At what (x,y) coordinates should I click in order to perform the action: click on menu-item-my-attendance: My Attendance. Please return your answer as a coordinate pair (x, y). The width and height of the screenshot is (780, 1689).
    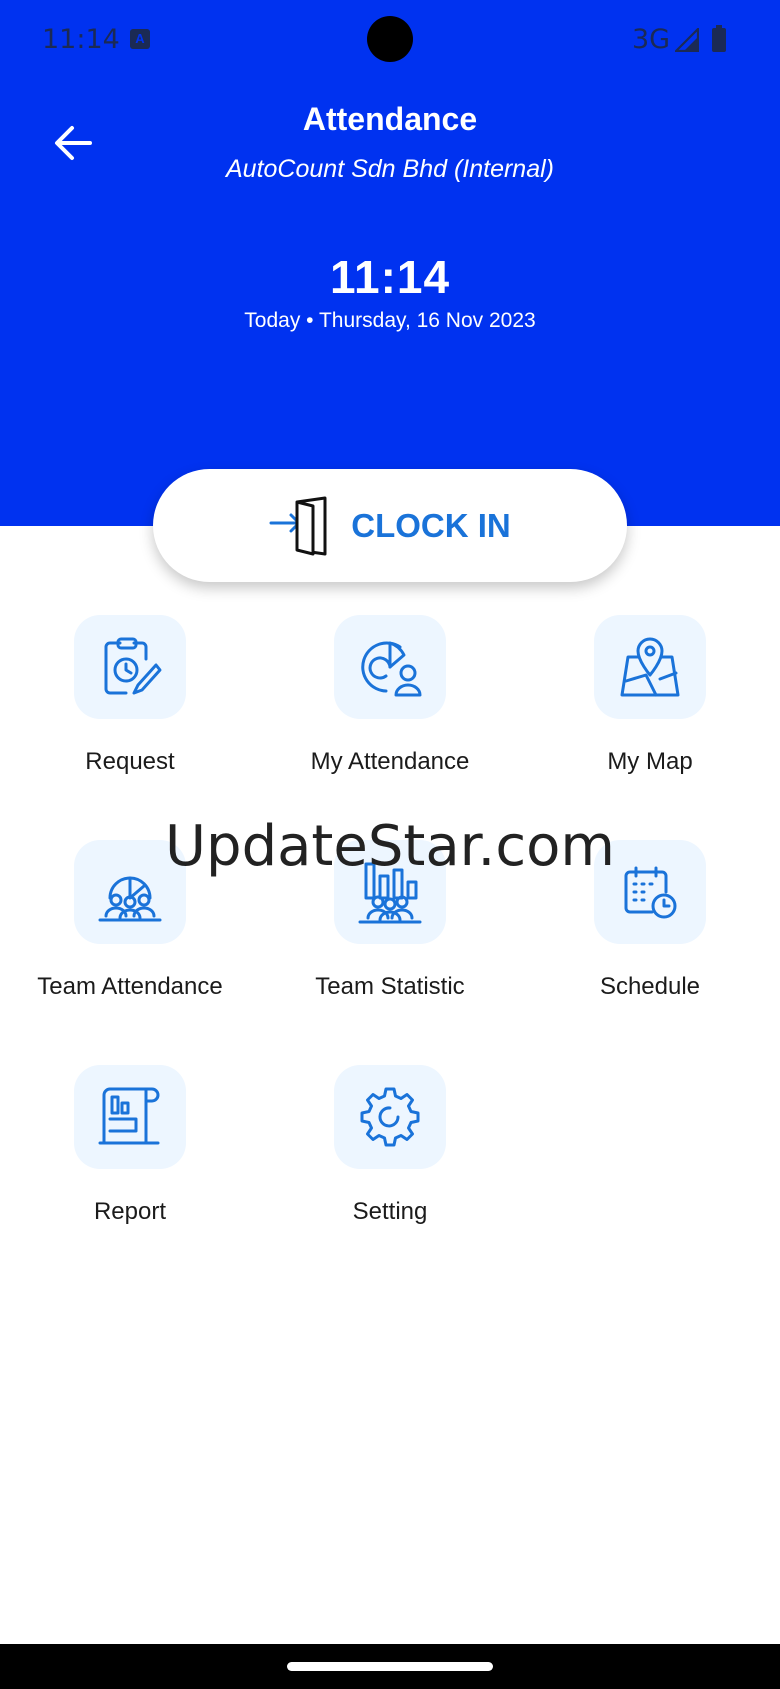
    Looking at the image, I should click on (390, 715).